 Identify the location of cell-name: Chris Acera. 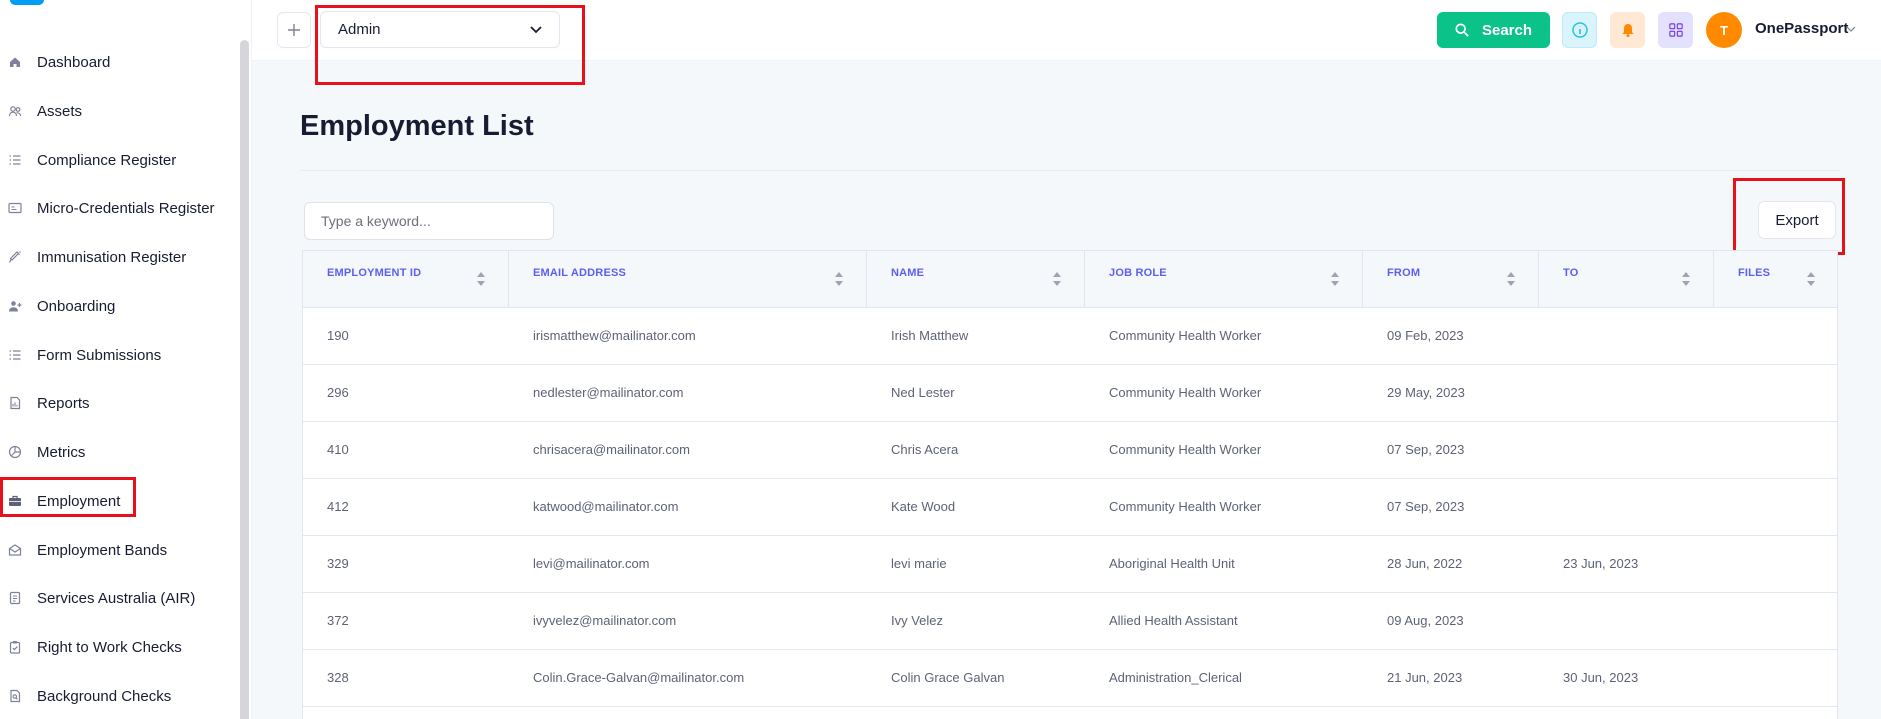
(925, 449).